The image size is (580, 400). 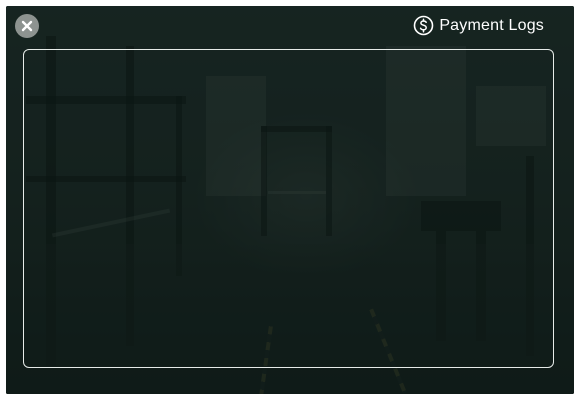 I want to click on close-icon, so click(x=27, y=26).